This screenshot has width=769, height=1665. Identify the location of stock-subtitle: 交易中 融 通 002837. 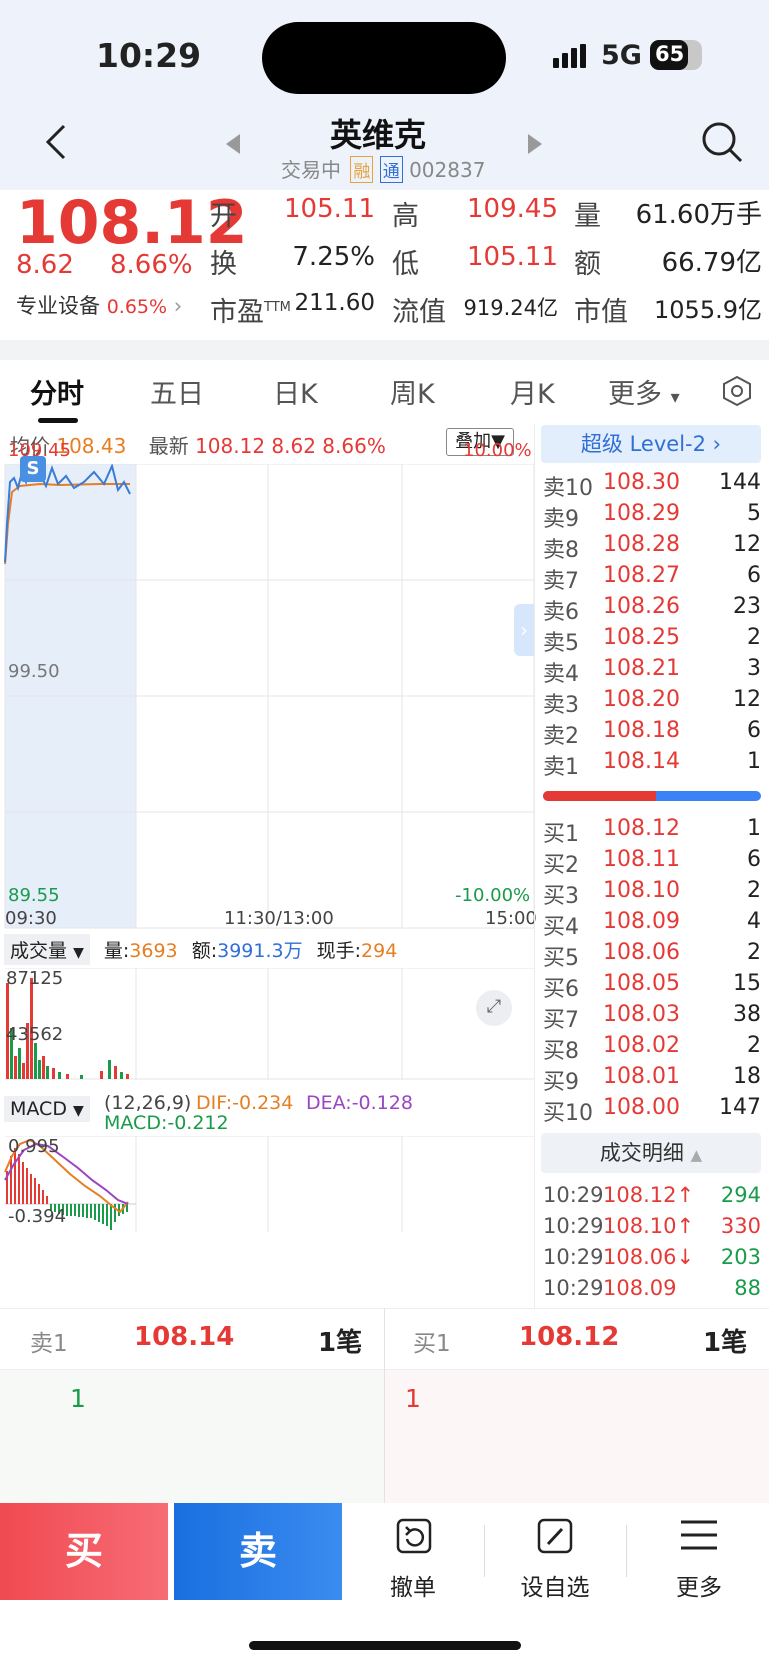
(383, 168).